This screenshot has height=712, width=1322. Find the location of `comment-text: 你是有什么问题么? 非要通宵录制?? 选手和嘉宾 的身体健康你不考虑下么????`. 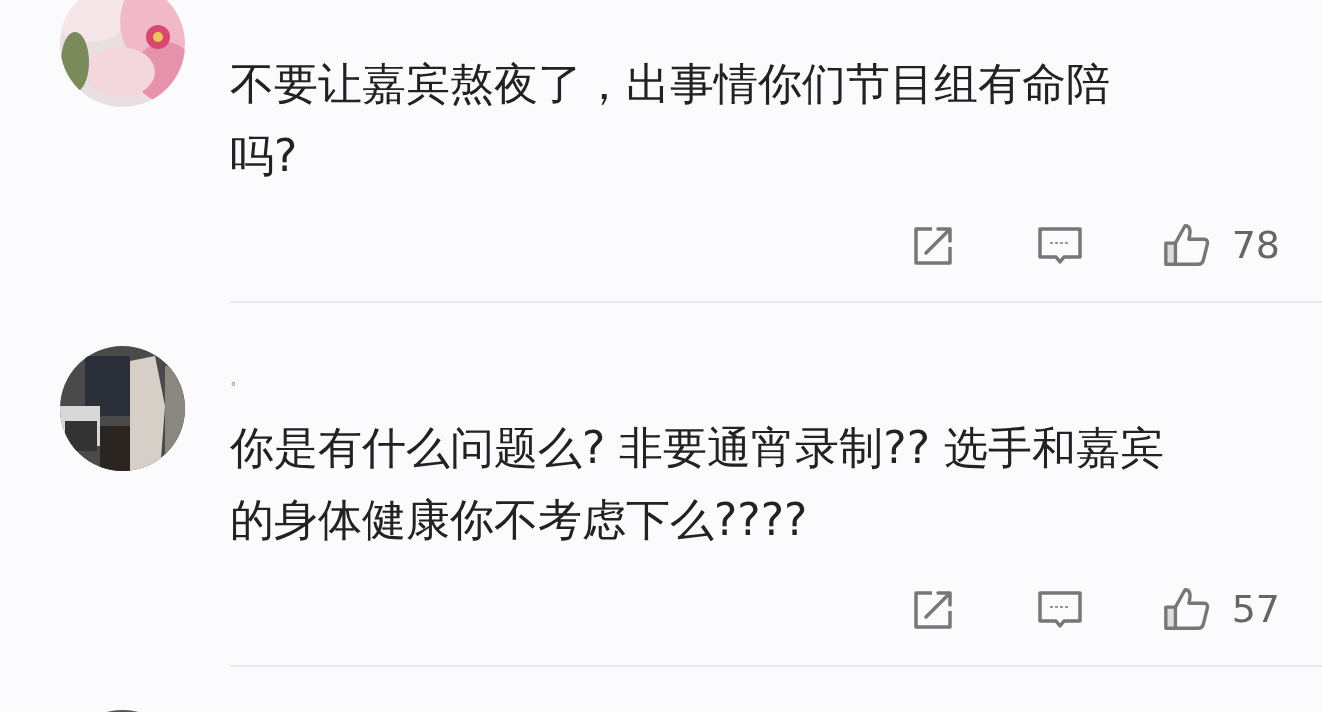

comment-text: 你是有什么问题么? 非要通宵录制?? 选手和嘉宾 的身体健康你不考虑下么???? is located at coordinates (698, 484).